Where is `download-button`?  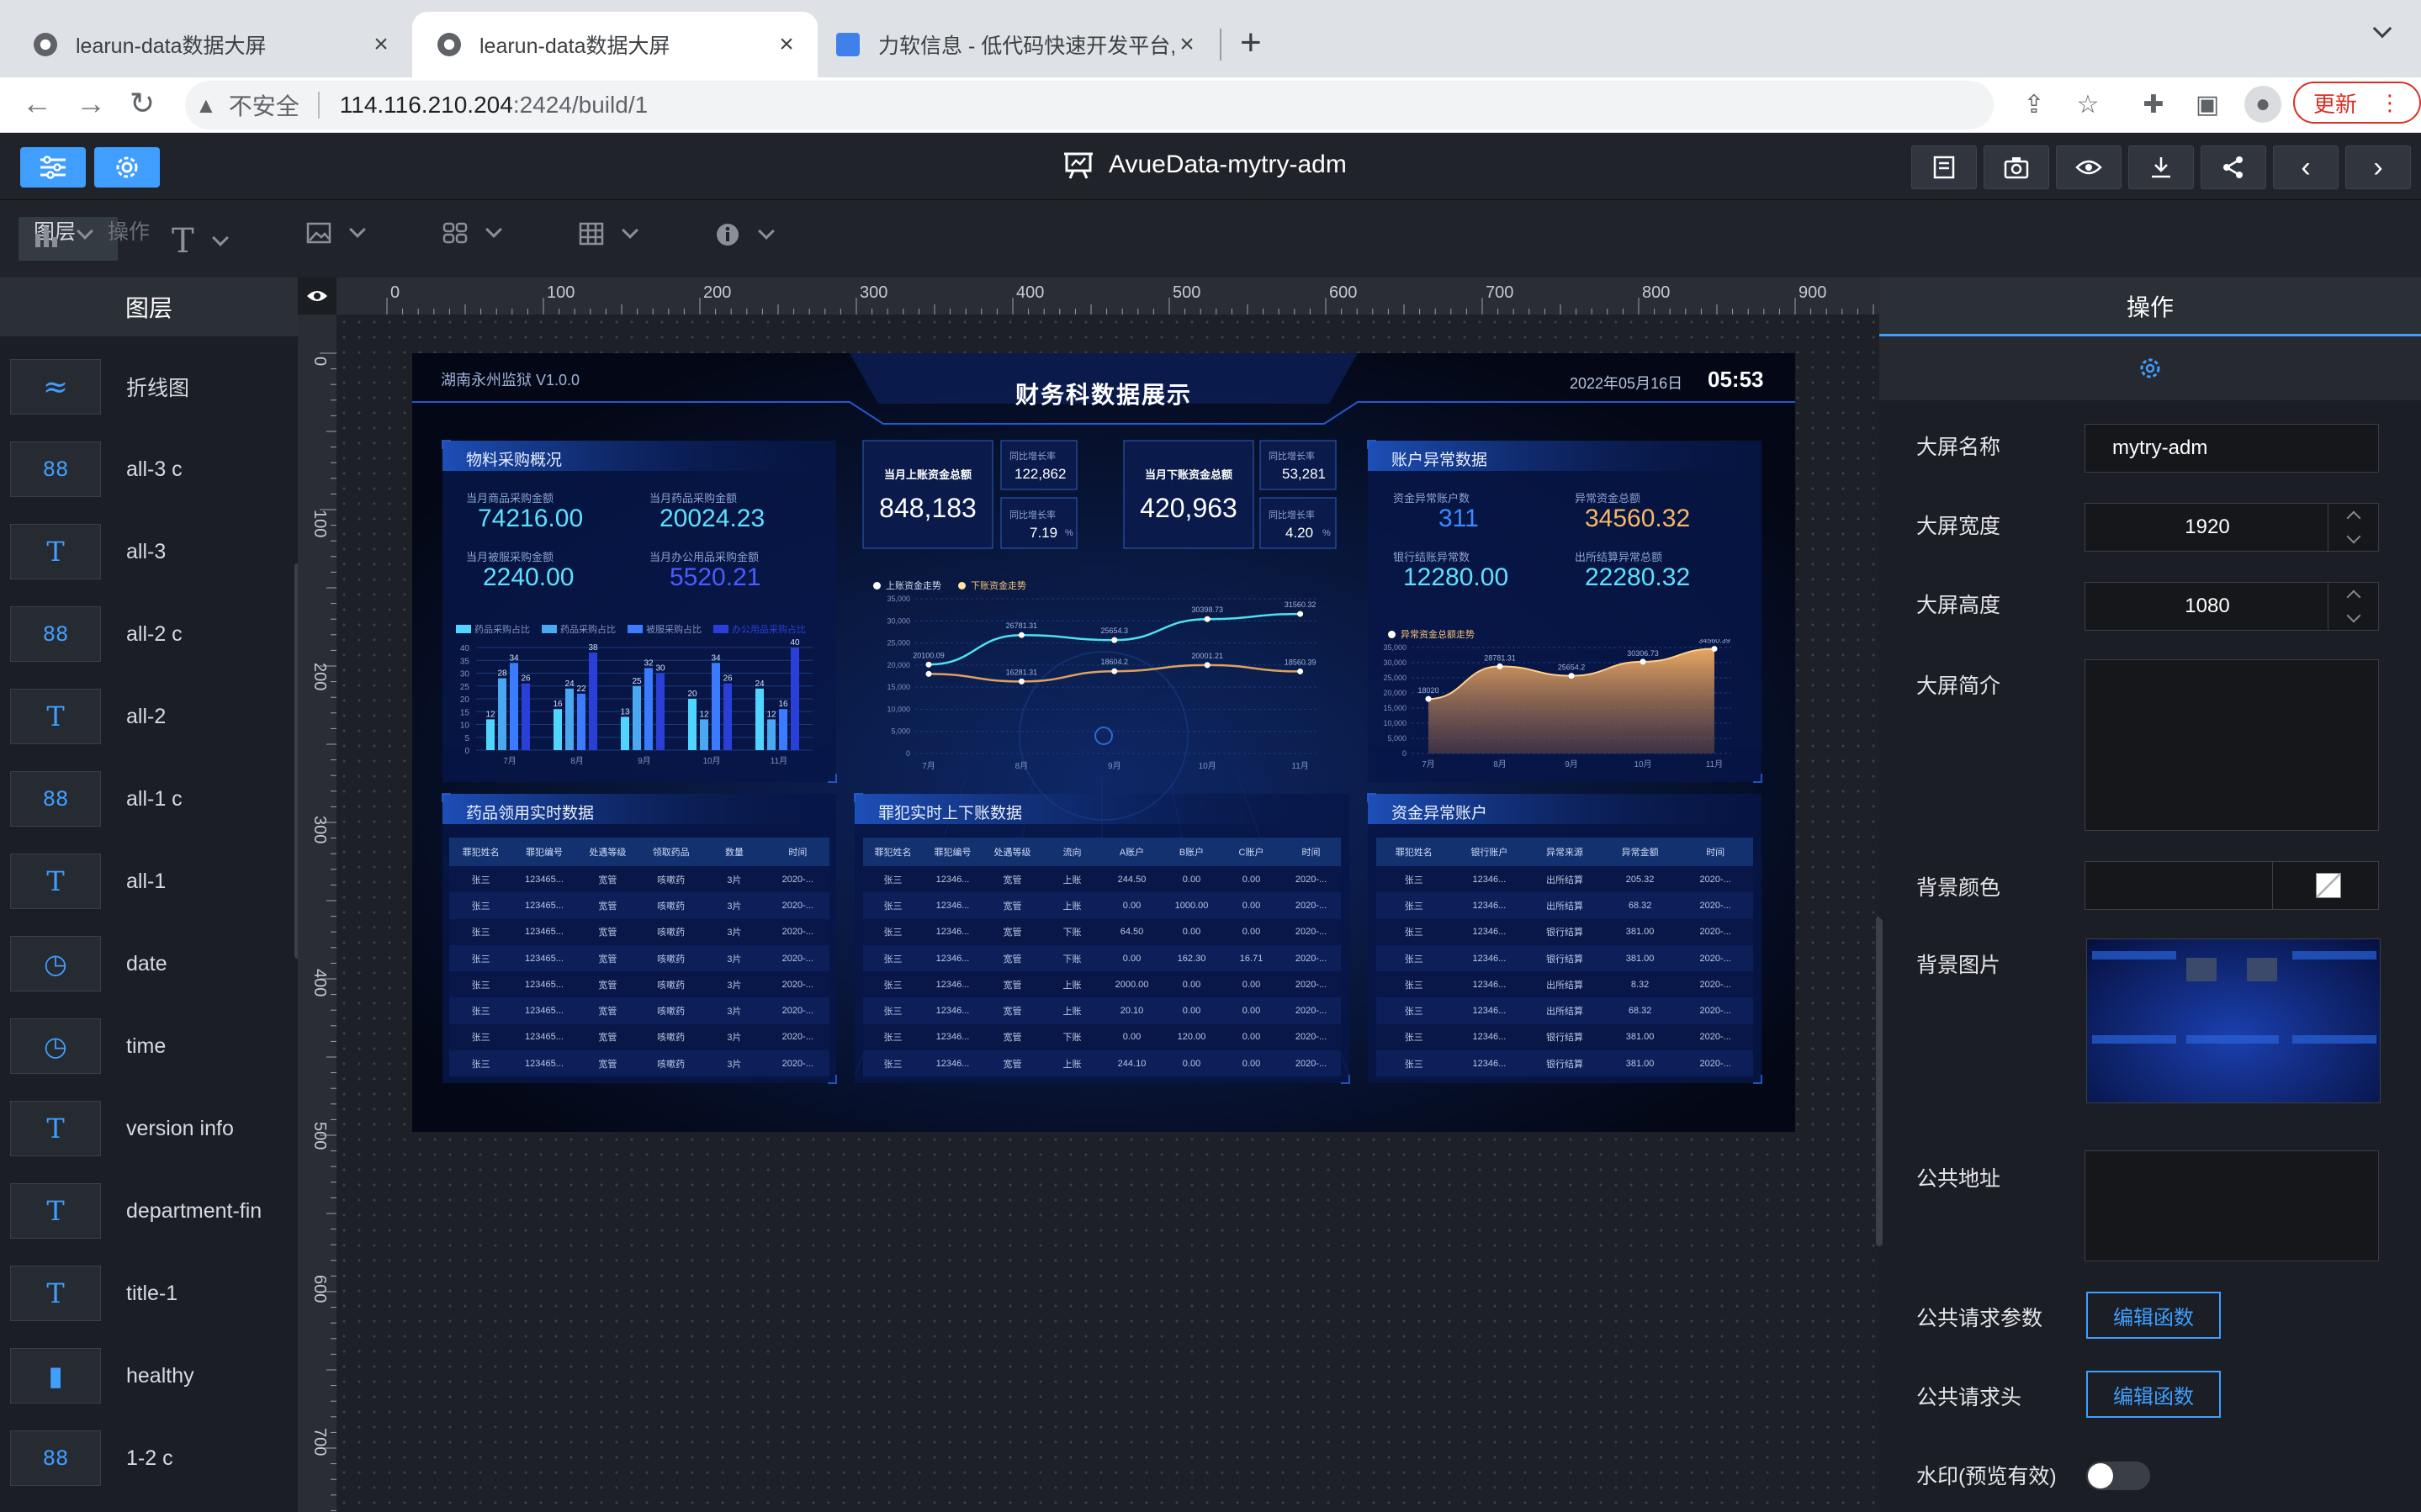
download-button is located at coordinates (2161, 167).